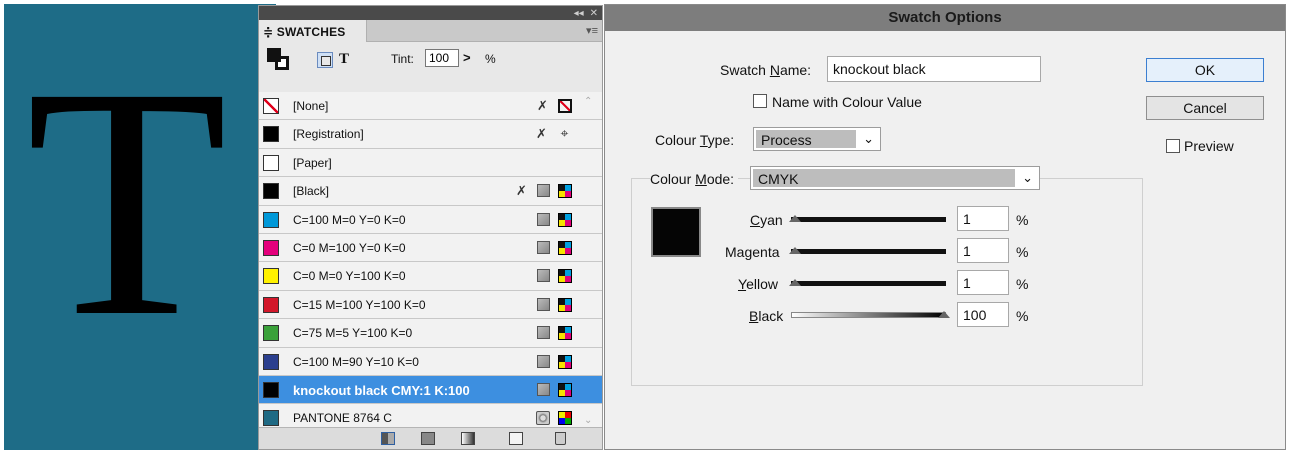 The image size is (1290, 454). What do you see at coordinates (313, 31) in the screenshot?
I see `tab-swatches: ≑ SWATCHES` at bounding box center [313, 31].